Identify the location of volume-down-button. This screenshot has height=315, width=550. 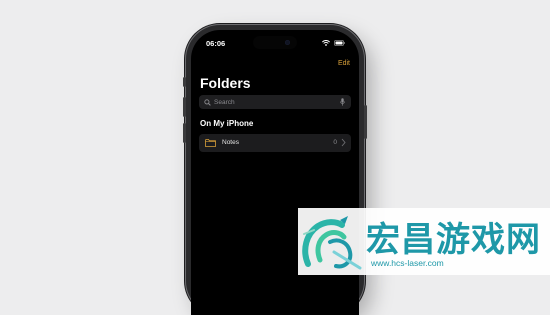
(184, 133).